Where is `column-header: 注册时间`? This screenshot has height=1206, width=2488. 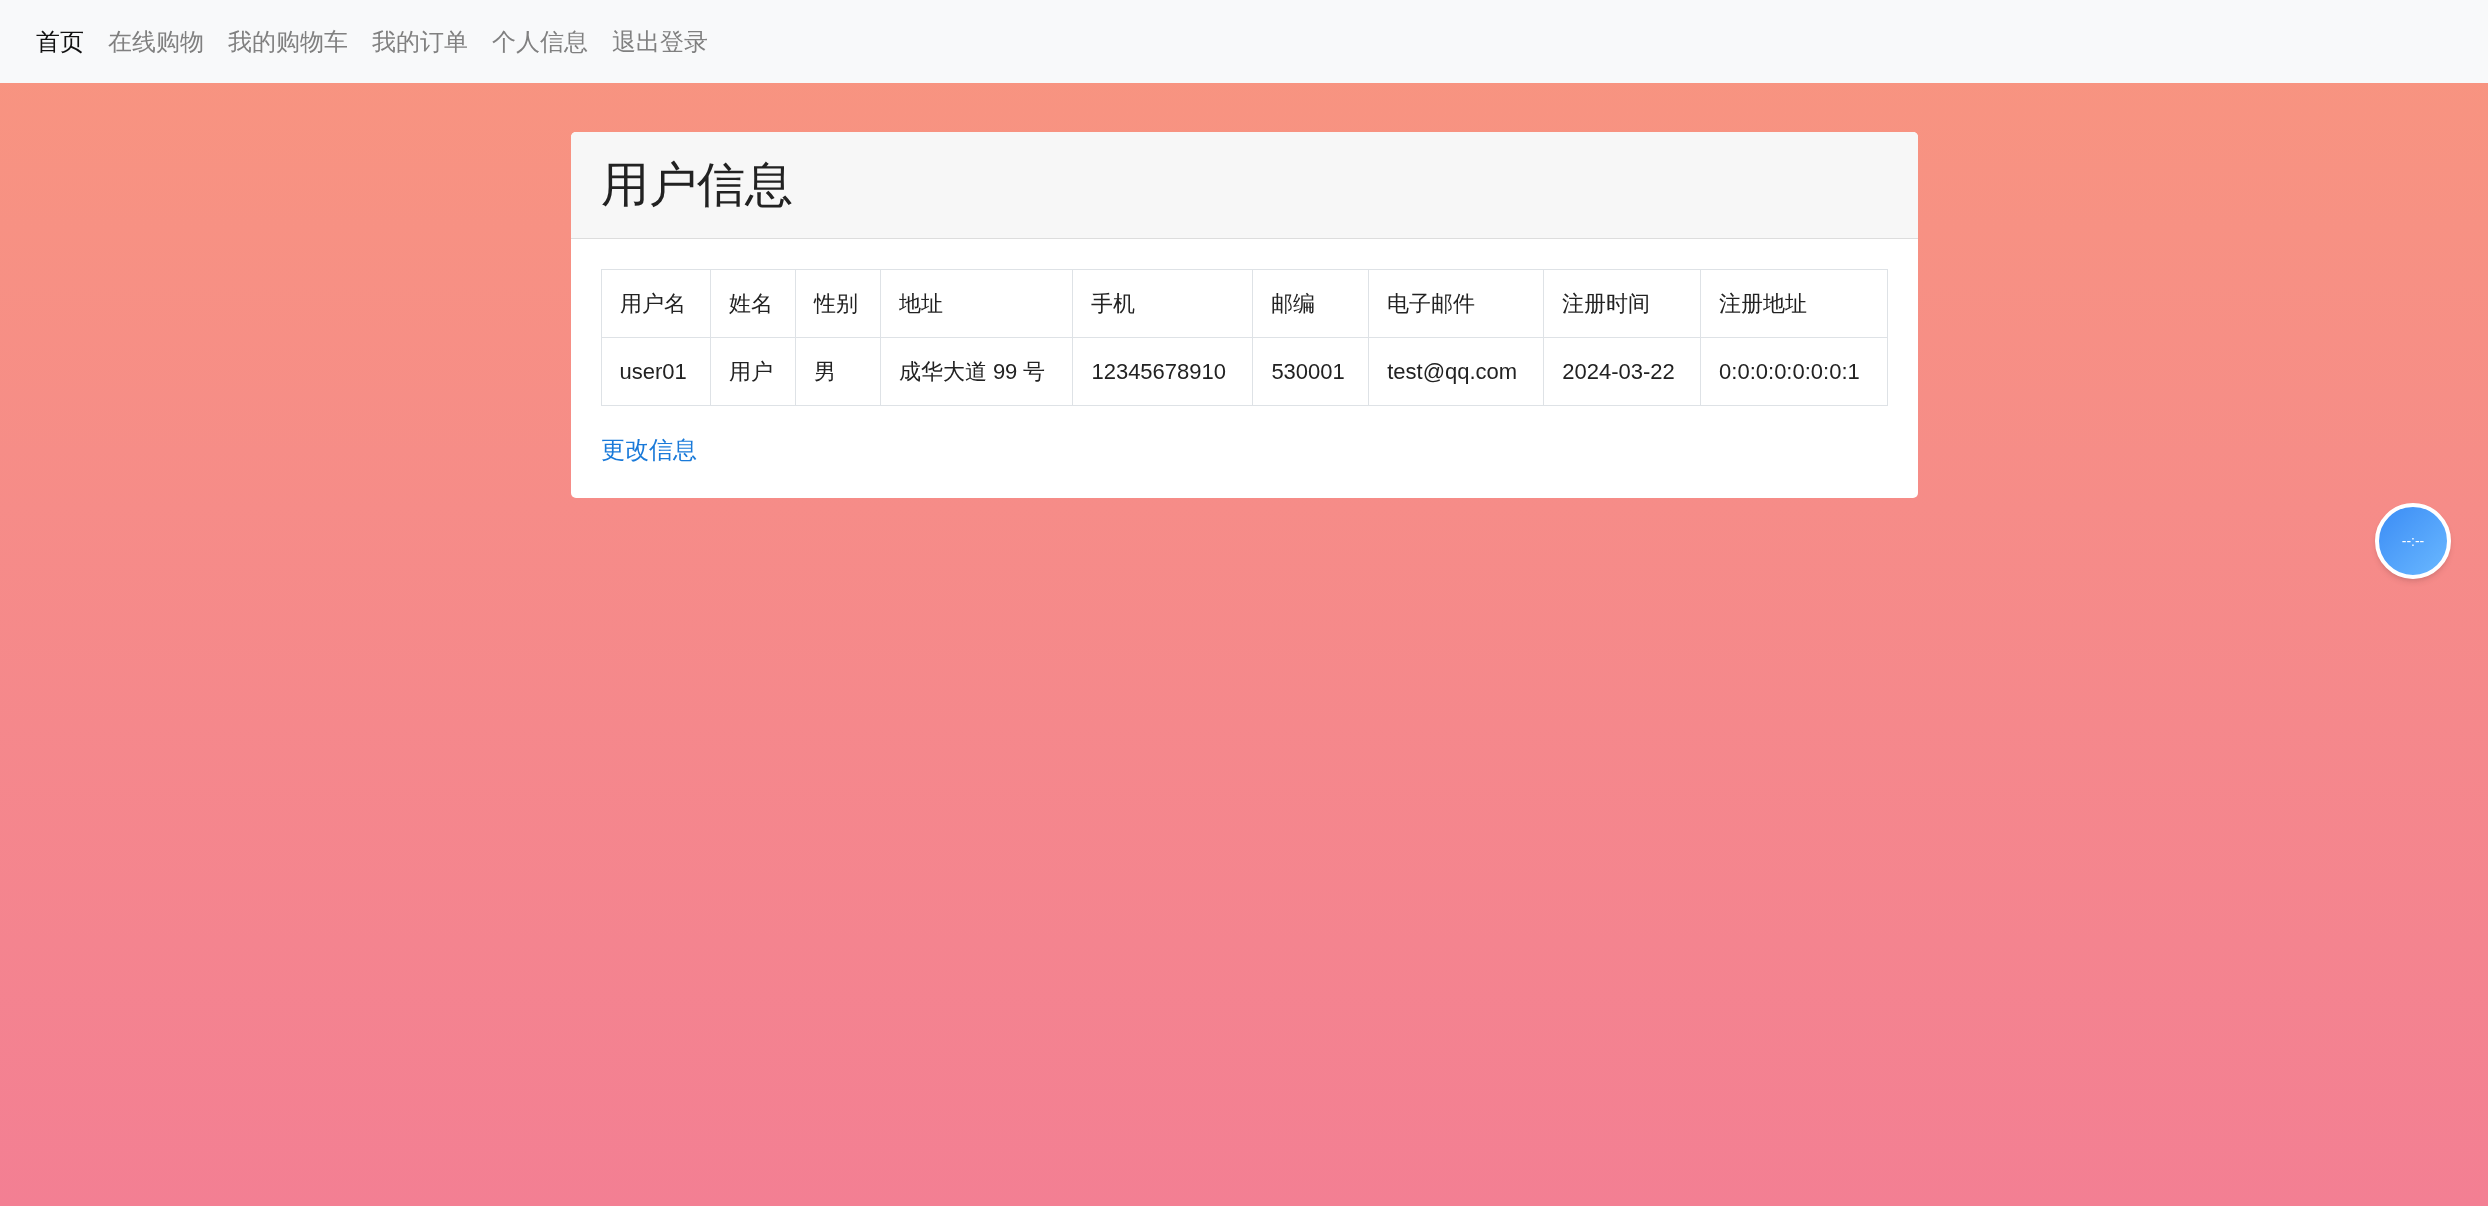 column-header: 注册时间 is located at coordinates (1622, 303).